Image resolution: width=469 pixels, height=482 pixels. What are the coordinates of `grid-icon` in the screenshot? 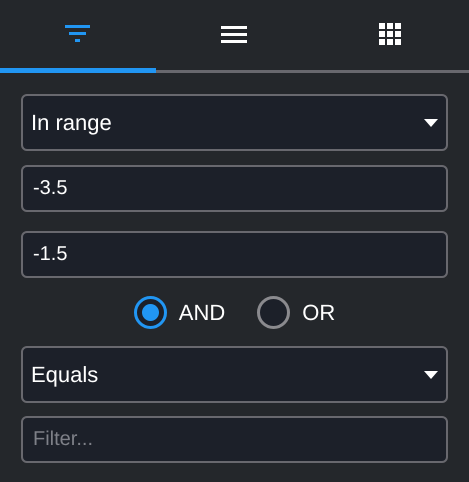 It's located at (390, 34).